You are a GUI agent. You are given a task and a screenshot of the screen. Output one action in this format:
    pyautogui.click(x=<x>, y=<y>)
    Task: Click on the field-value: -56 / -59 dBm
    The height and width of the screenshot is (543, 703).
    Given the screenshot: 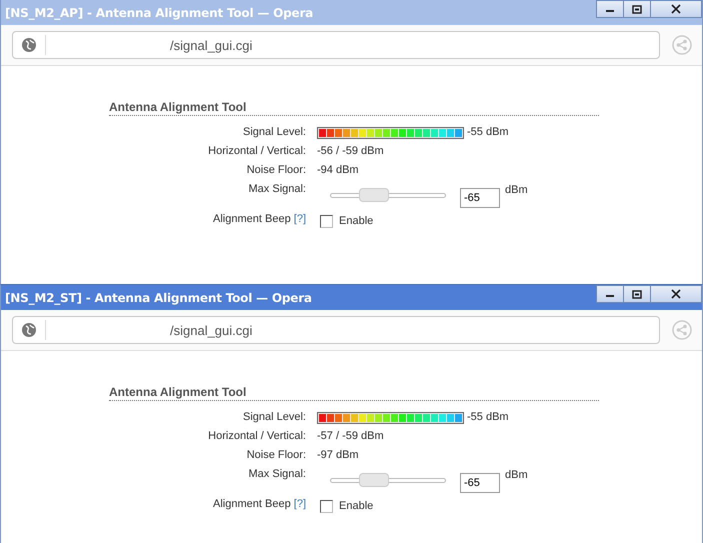 What is the action you would take?
    pyautogui.click(x=350, y=151)
    